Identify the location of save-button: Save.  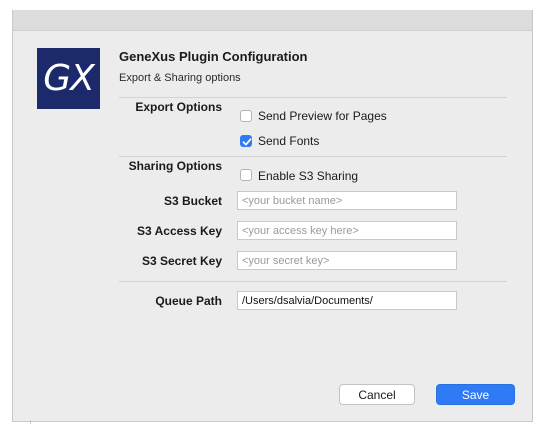
(475, 394).